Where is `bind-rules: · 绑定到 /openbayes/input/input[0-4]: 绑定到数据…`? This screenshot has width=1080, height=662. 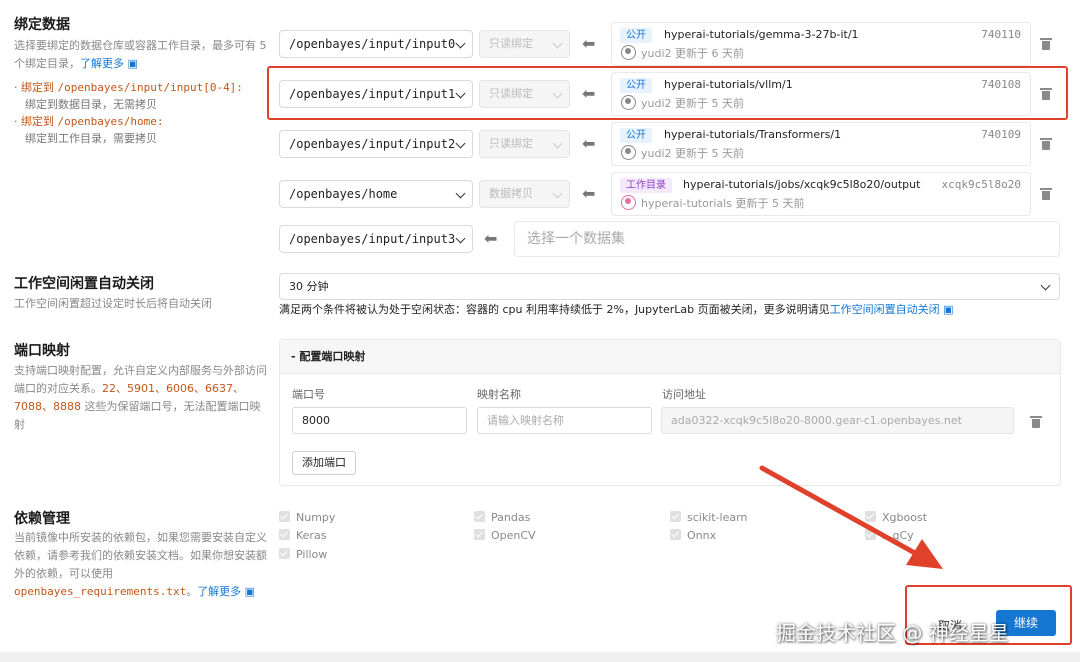 bind-rules: · 绑定到 /openbayes/input/input[0-4]: 绑定到数据… is located at coordinates (128, 113).